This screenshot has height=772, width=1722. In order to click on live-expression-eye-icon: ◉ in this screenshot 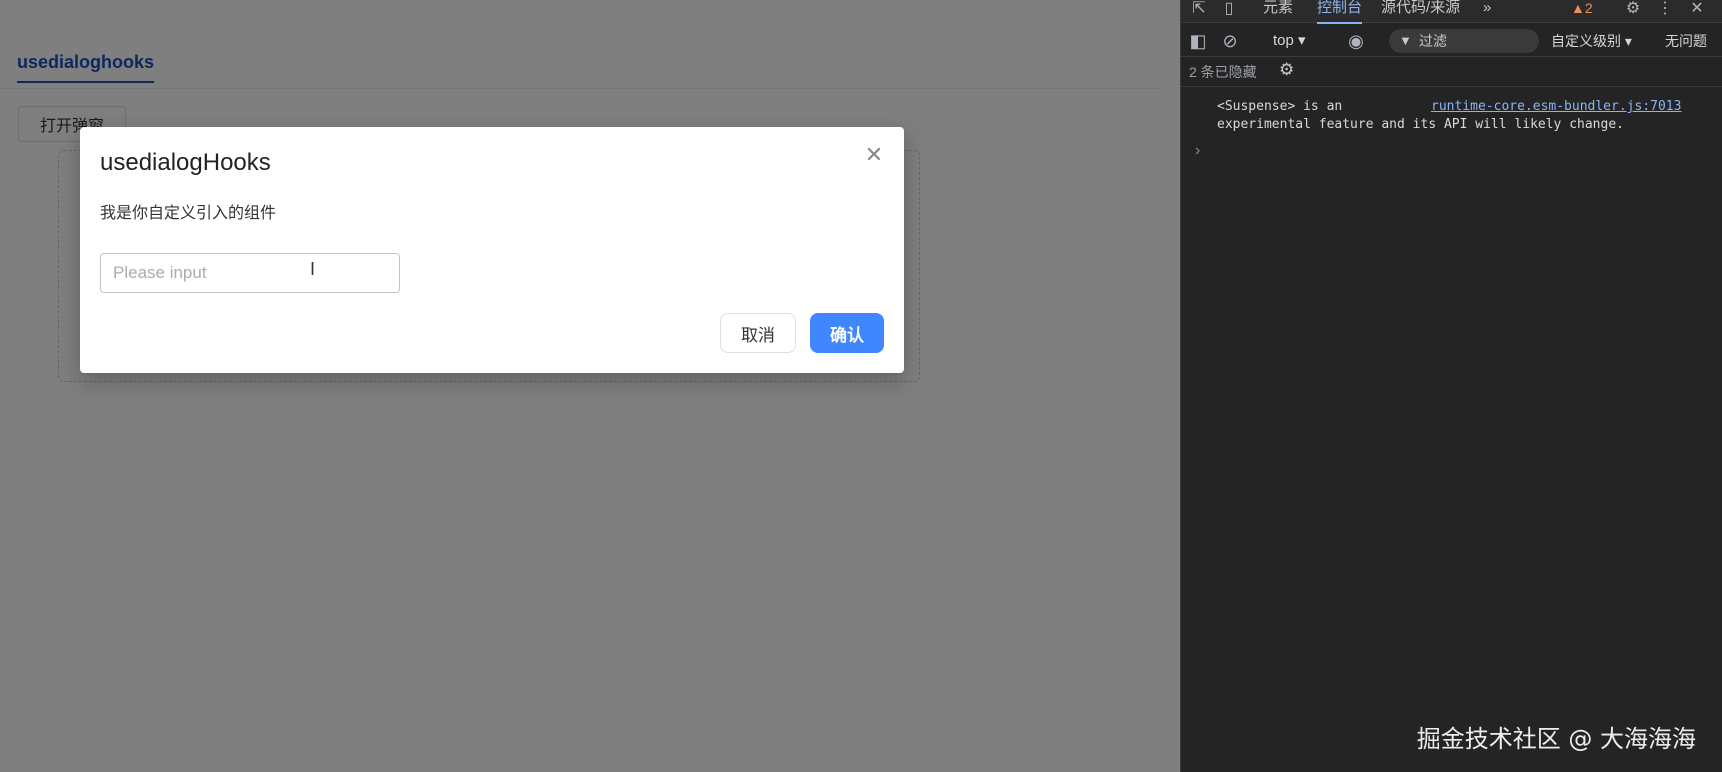, I will do `click(1356, 41)`.